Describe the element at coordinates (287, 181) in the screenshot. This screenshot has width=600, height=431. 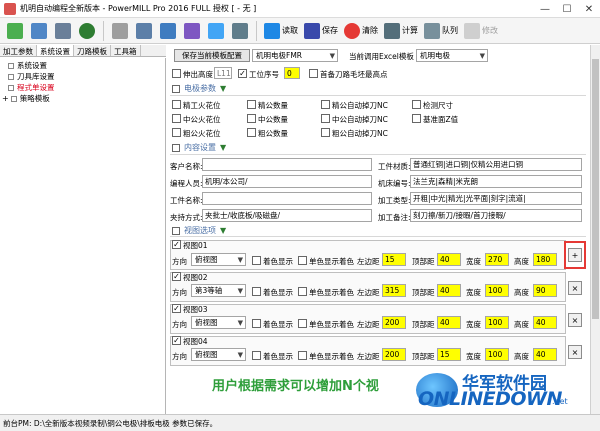
I see `programmer-input: 机明/本公司/` at that location.